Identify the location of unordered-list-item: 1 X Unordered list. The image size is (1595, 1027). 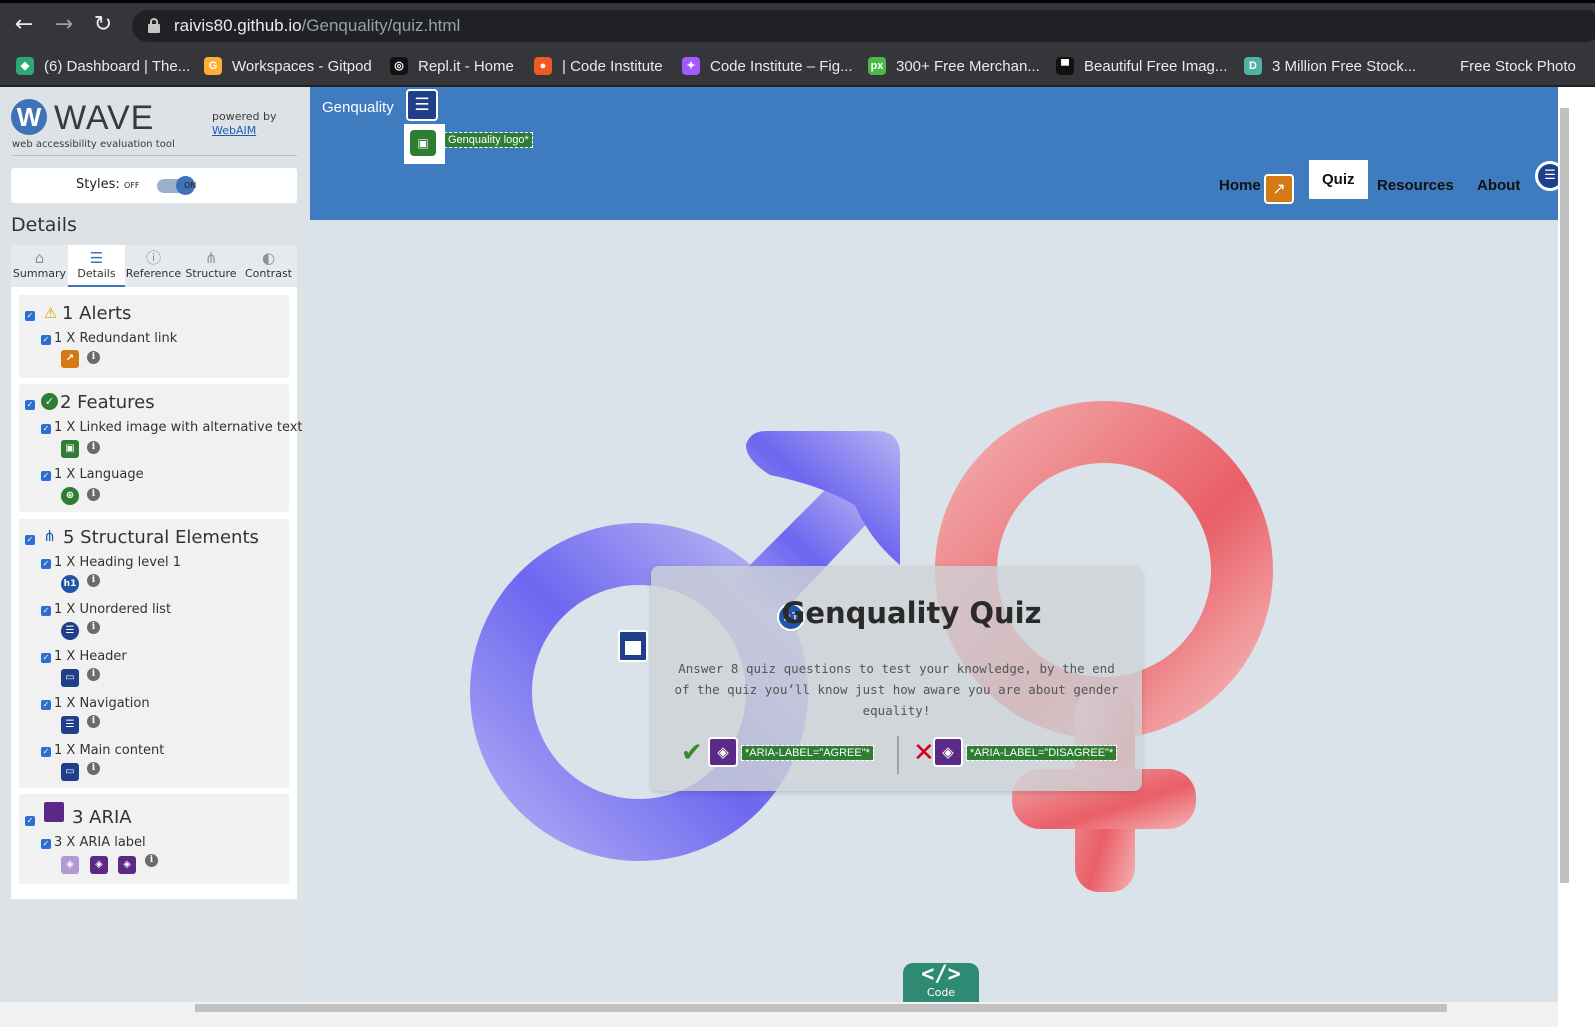
(112, 609).